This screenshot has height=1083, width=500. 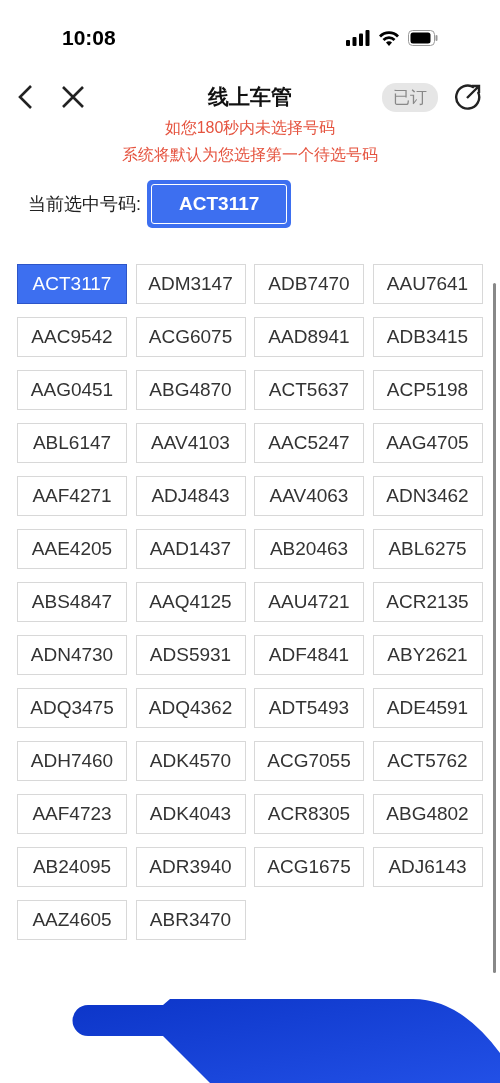 I want to click on plate-option: ABR3470, so click(x=190, y=920).